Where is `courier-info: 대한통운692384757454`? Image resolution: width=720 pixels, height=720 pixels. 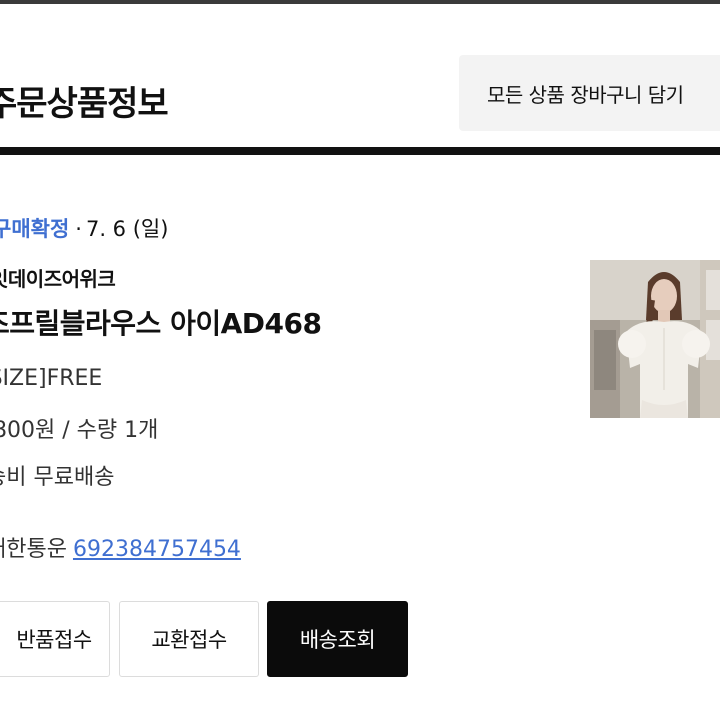 courier-info: 대한통운692384757454 is located at coordinates (120, 547).